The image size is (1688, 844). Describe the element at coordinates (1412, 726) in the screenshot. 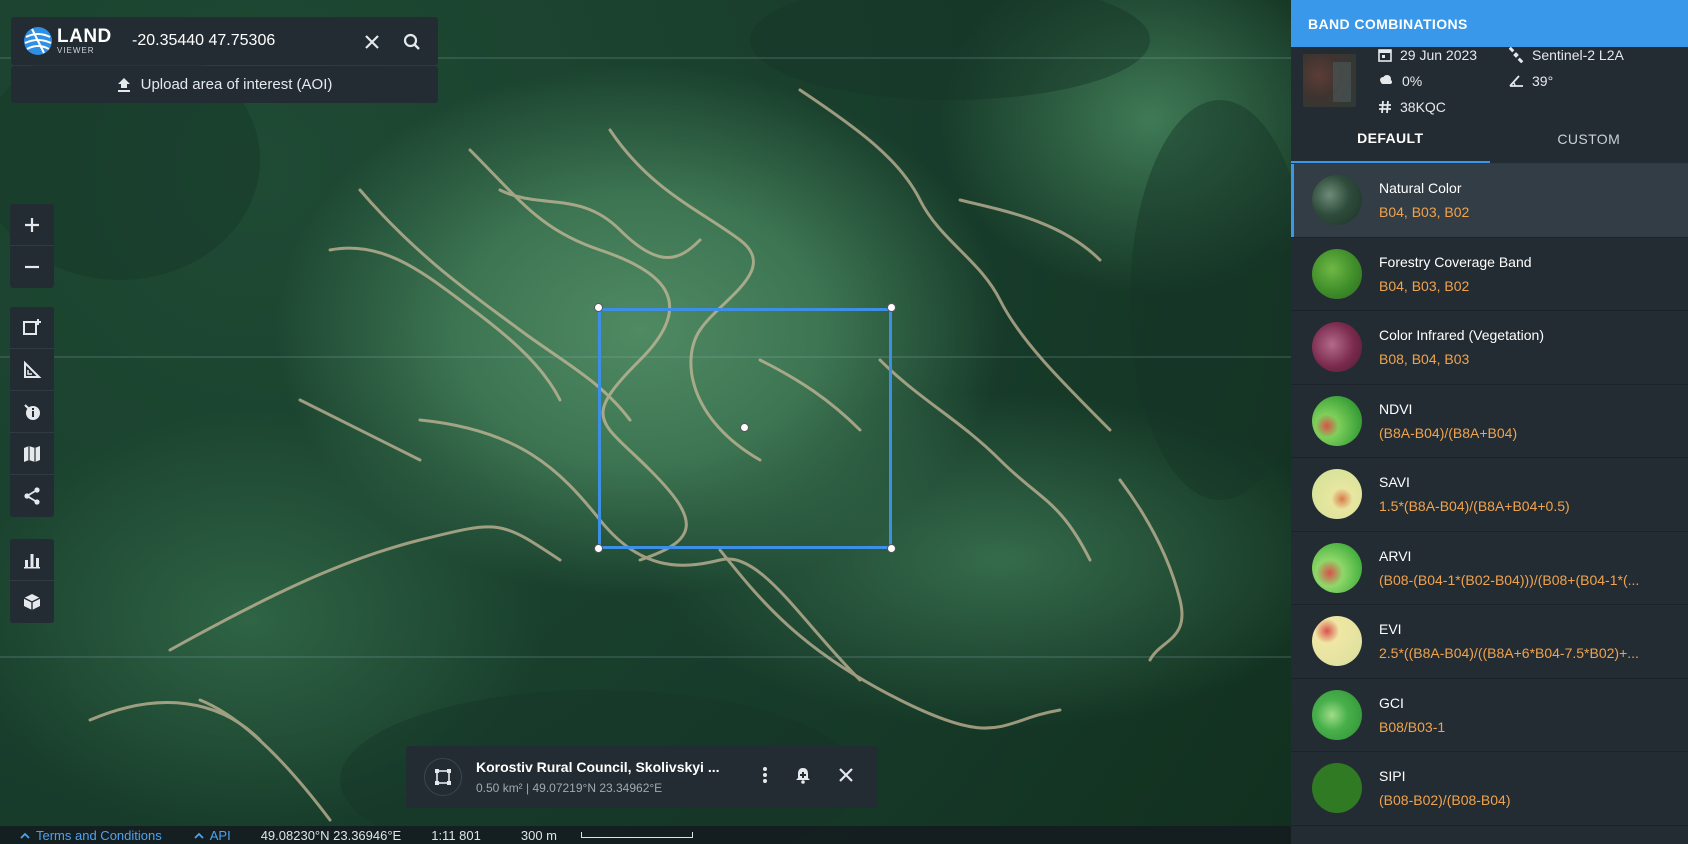

I see `band-formula: B08/B03-1` at that location.